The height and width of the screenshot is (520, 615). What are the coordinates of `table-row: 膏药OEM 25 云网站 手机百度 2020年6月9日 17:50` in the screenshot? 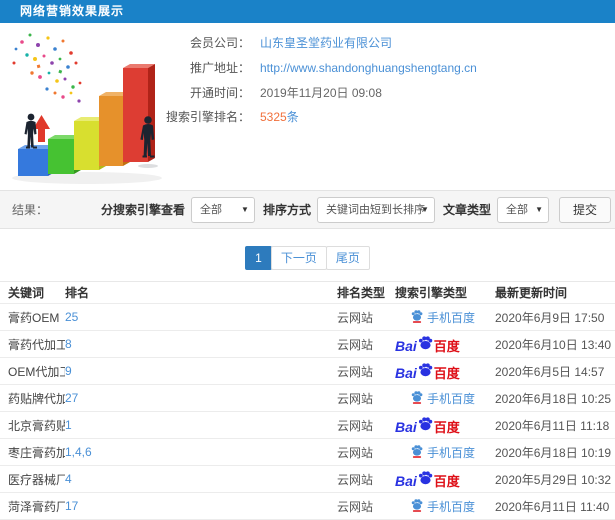 It's located at (307, 317).